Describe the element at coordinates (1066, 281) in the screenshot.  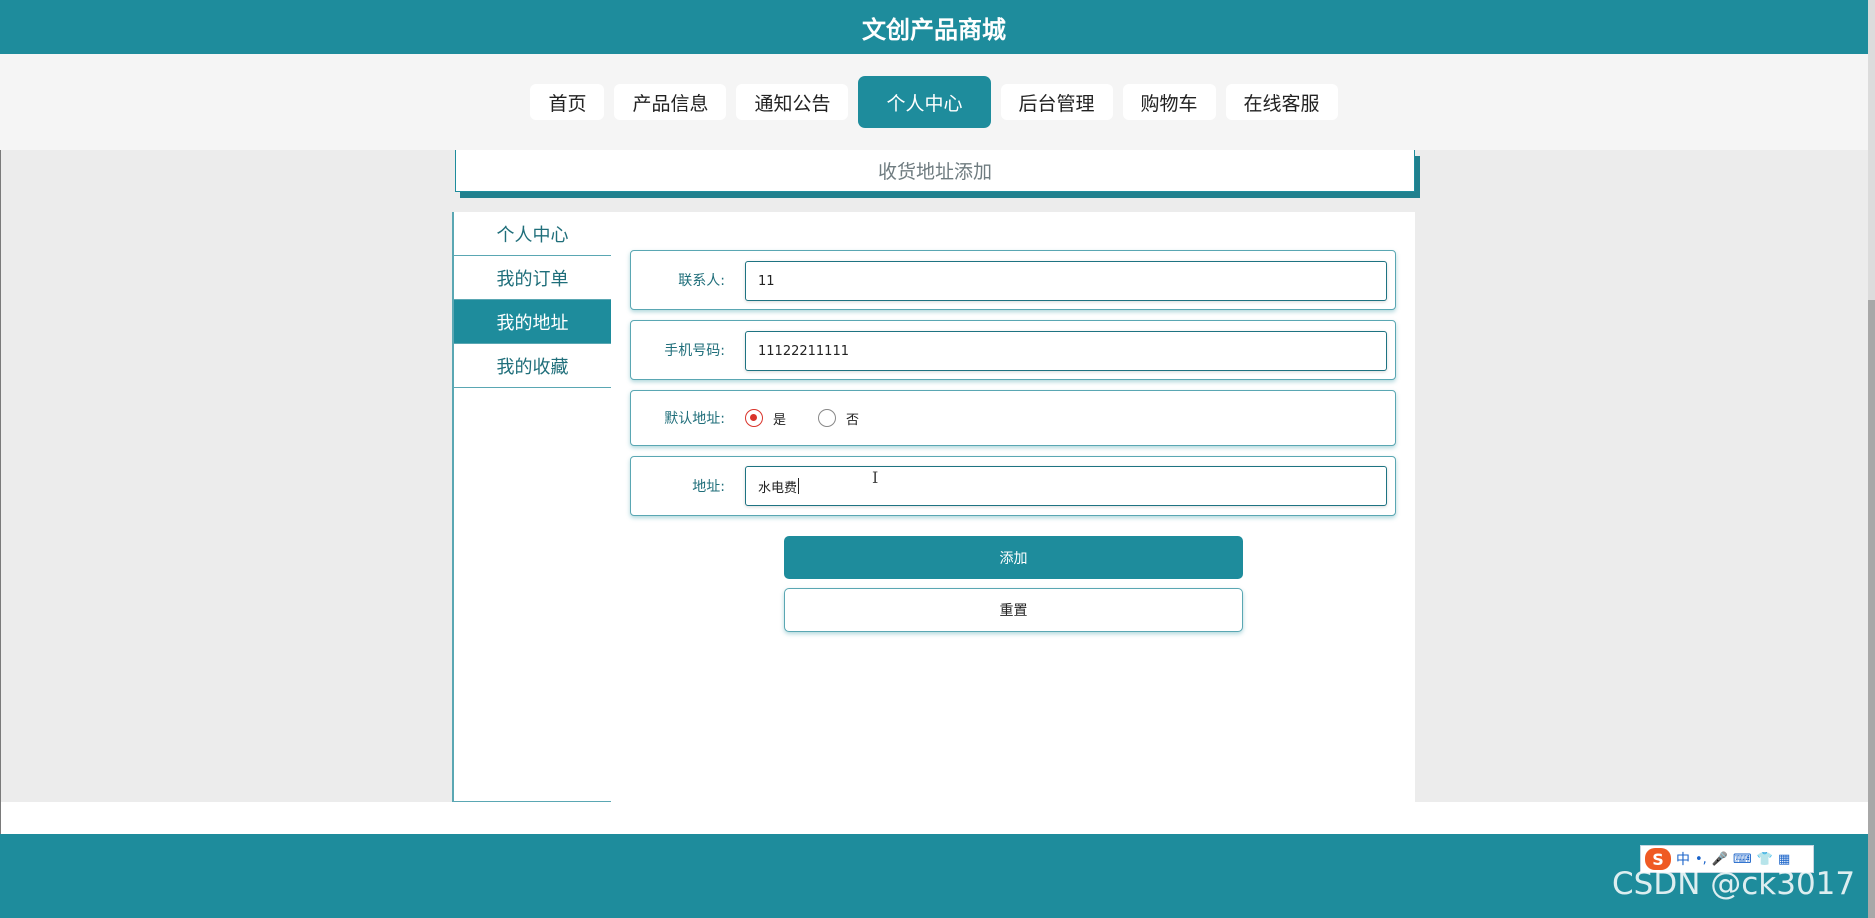
I see `contact-input: 11` at that location.